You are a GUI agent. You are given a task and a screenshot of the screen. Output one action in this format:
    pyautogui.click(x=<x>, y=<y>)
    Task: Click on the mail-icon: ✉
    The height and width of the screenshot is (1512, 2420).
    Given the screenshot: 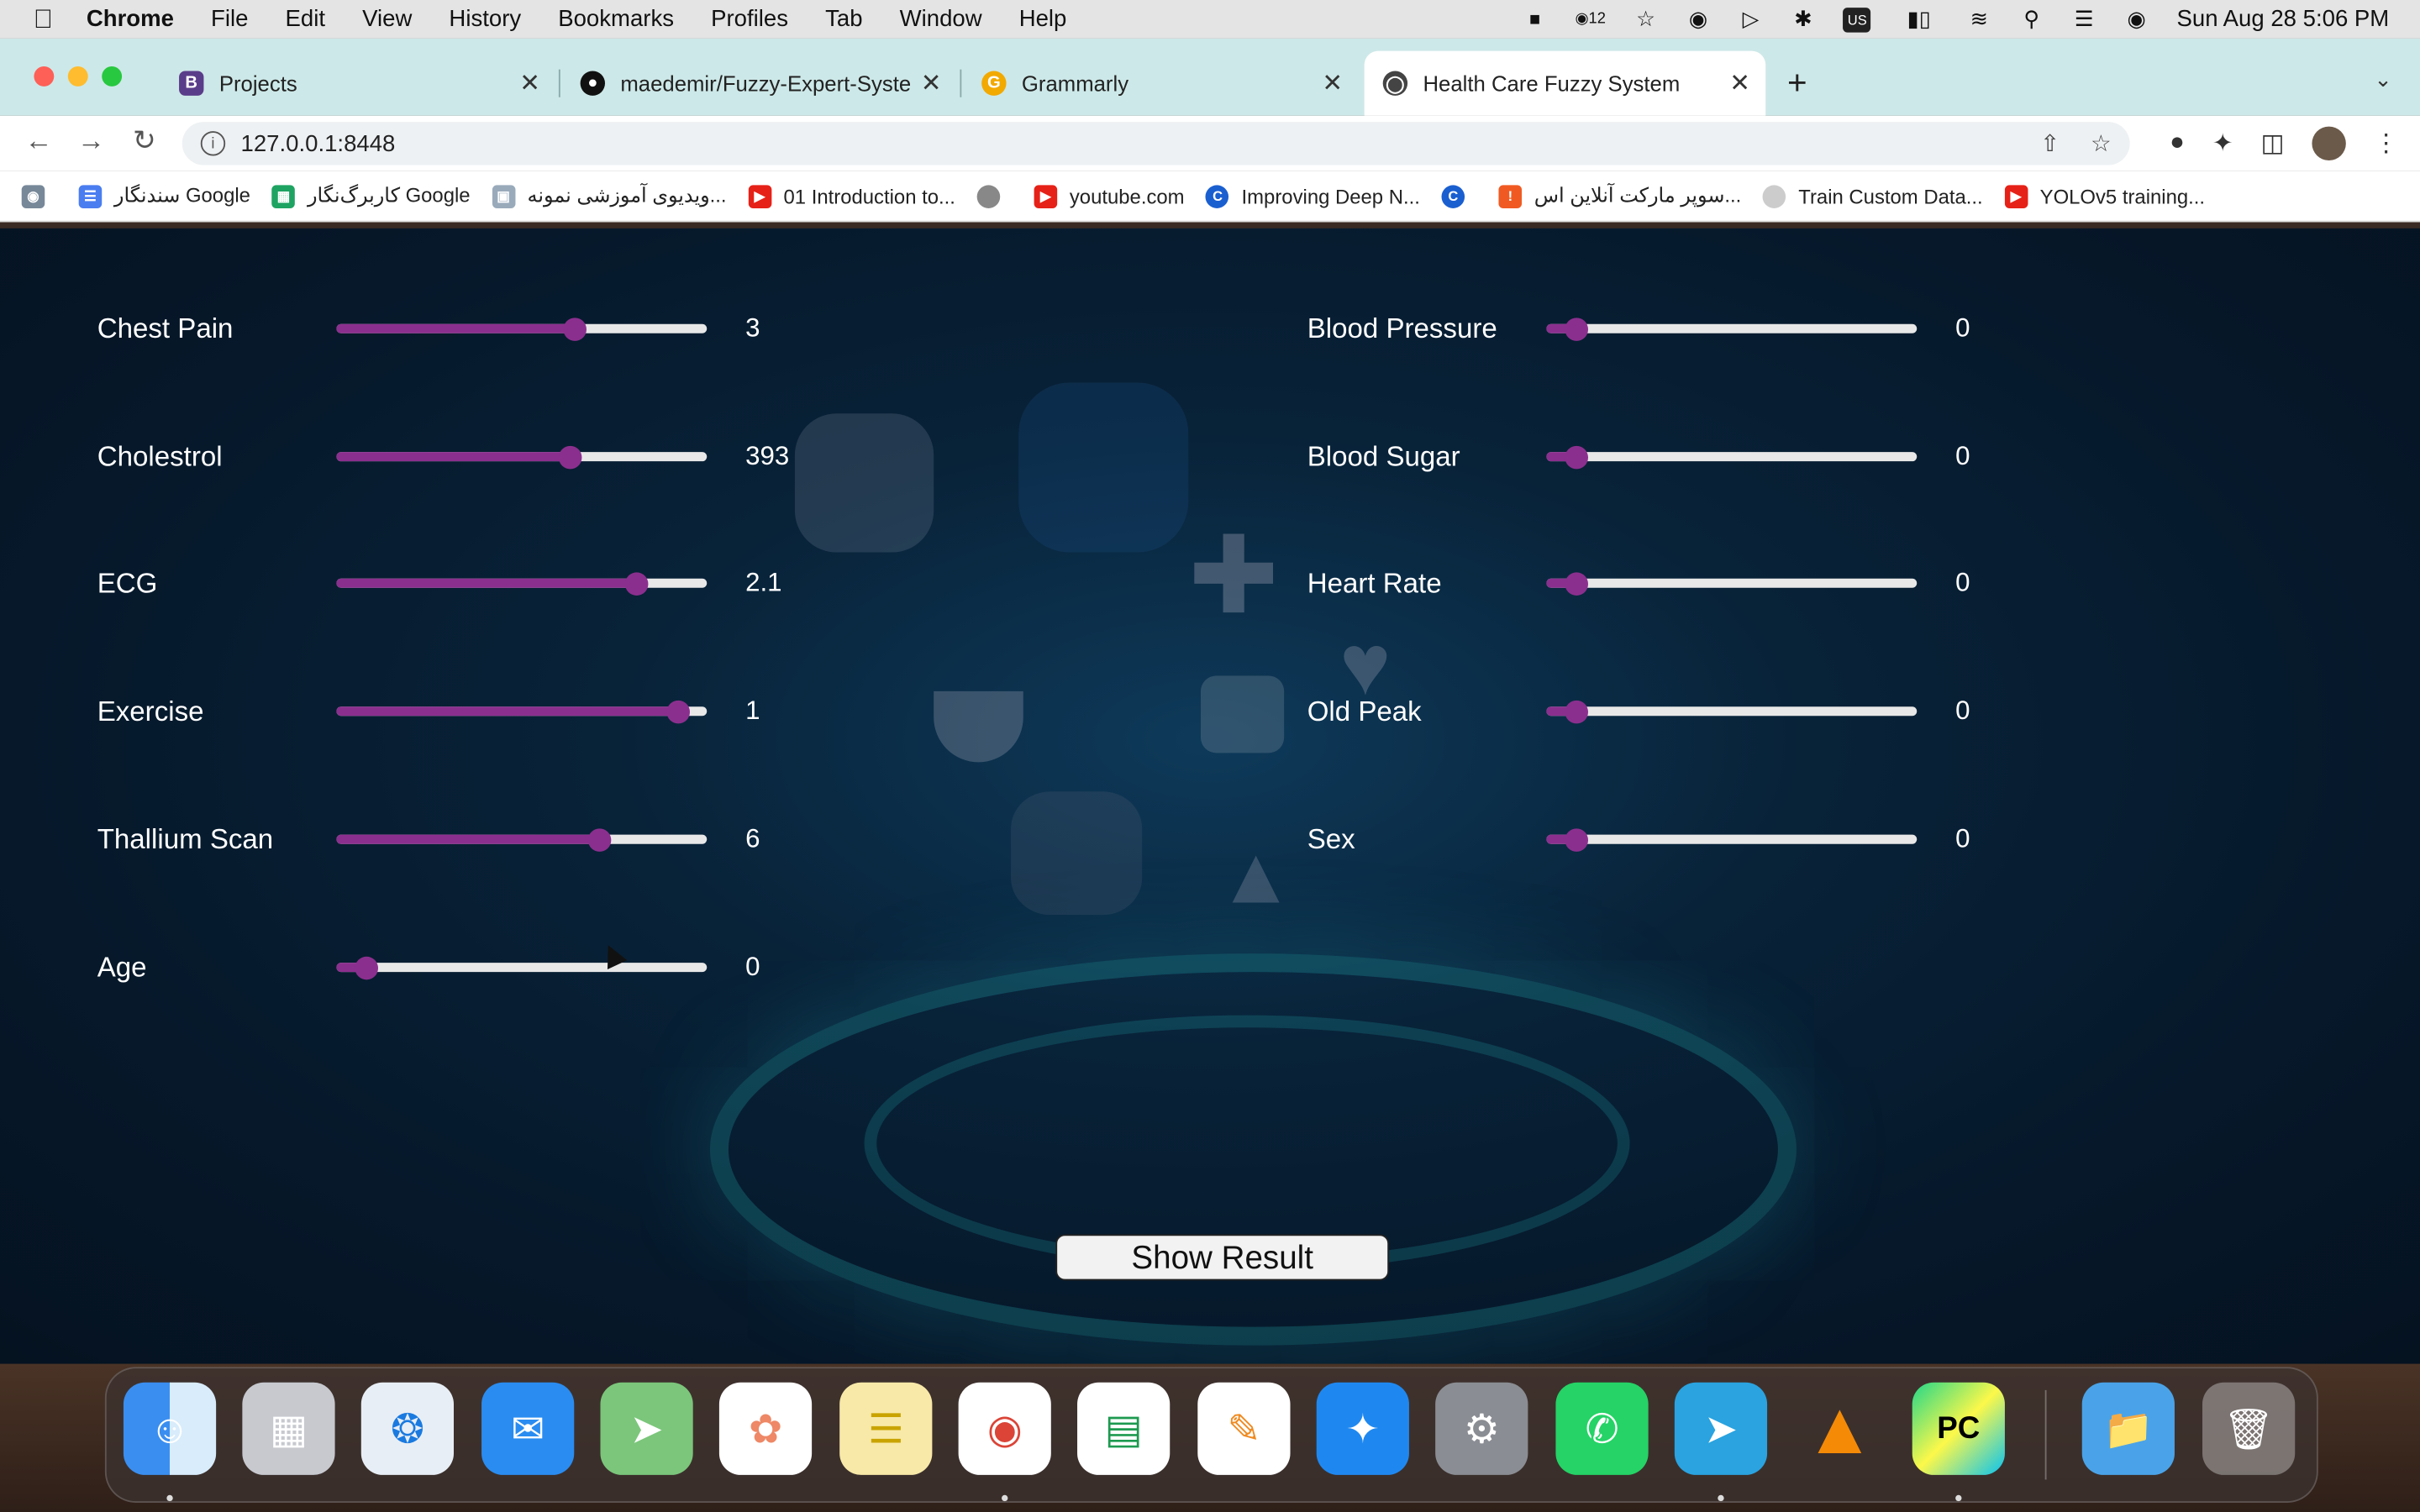 What is the action you would take?
    pyautogui.click(x=528, y=1428)
    